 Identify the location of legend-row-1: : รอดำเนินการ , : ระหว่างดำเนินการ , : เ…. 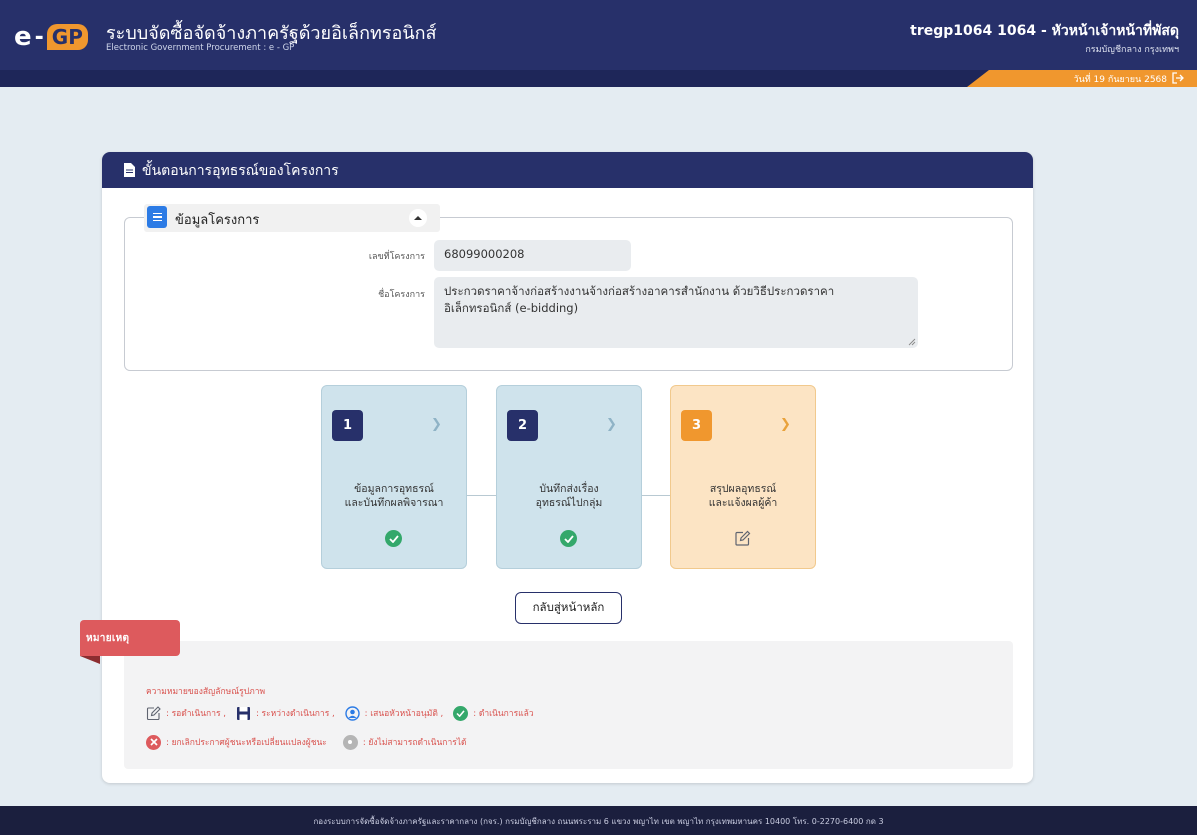
(340, 713).